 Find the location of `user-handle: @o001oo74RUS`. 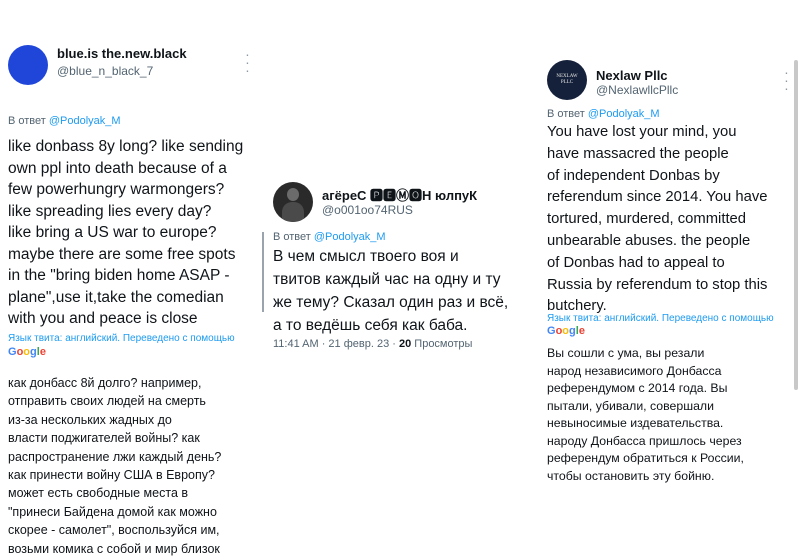

user-handle: @o001oo74RUS is located at coordinates (367, 210).